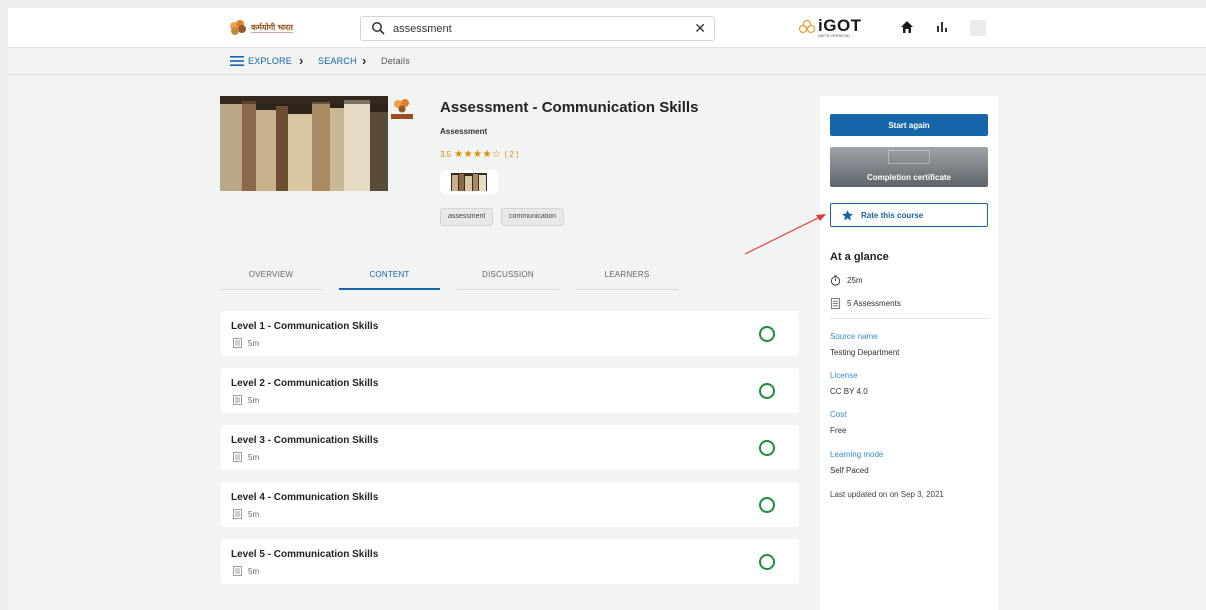  I want to click on course-rating: 3.5 ★★★★☆ ( 2 ), so click(479, 154).